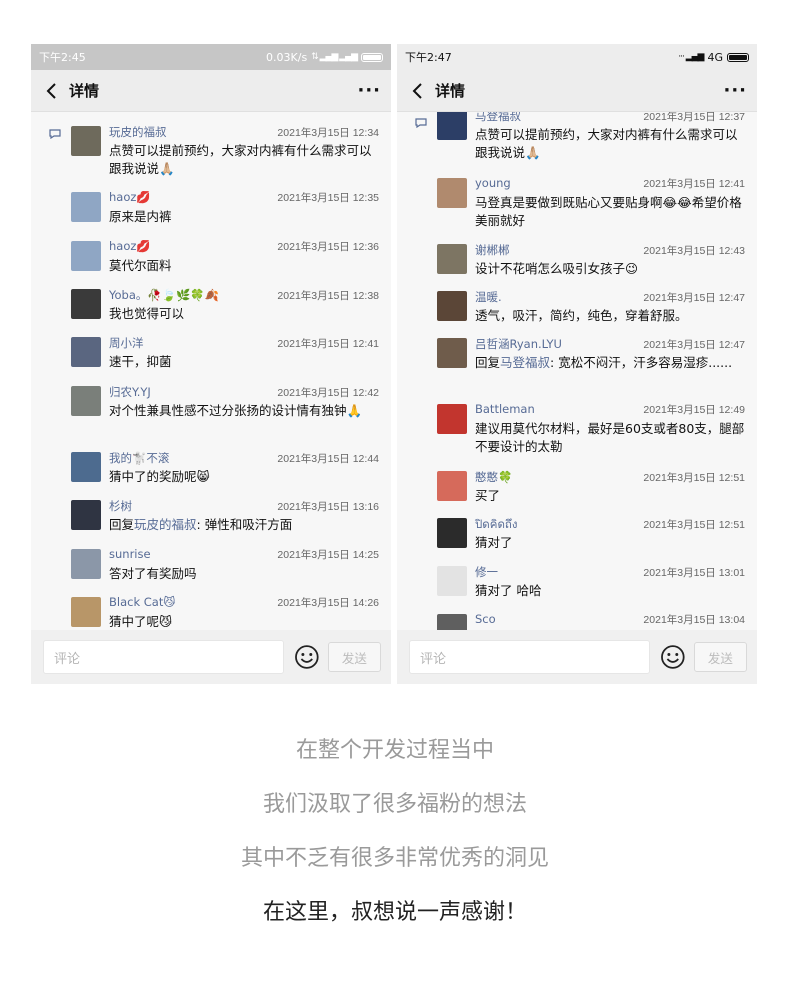 Image resolution: width=790 pixels, height=1000 pixels. I want to click on commenter-name: 谢郴郴, so click(492, 250).